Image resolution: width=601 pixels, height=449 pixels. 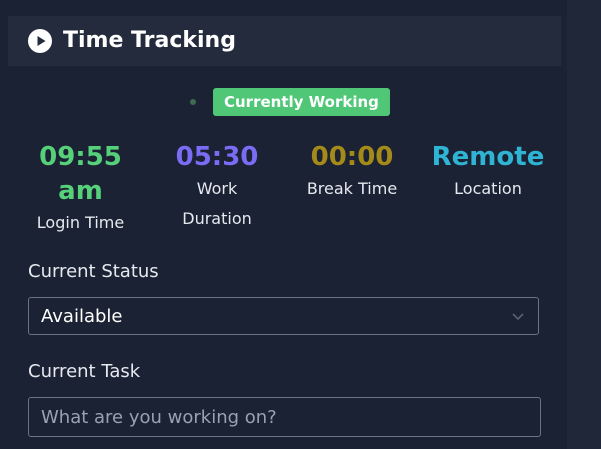 What do you see at coordinates (149, 40) in the screenshot?
I see `panel-title: Time Tracking` at bounding box center [149, 40].